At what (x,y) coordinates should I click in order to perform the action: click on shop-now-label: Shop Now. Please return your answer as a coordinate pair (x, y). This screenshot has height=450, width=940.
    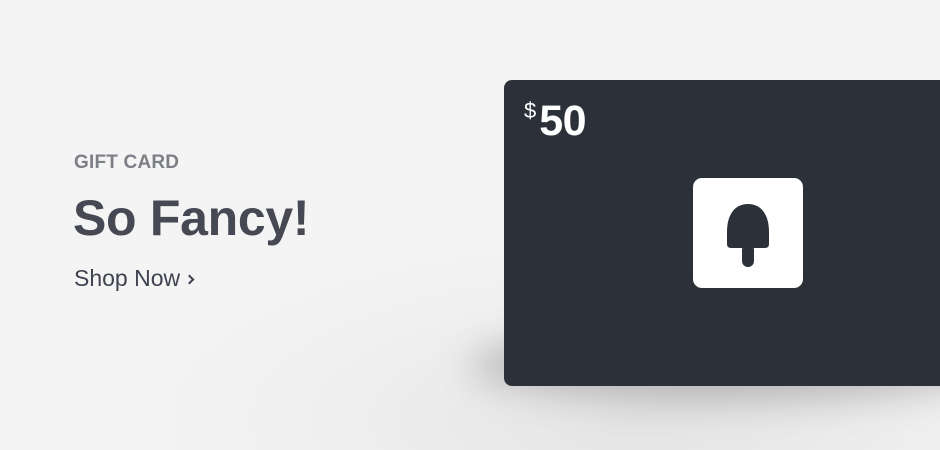
    Looking at the image, I should click on (127, 278).